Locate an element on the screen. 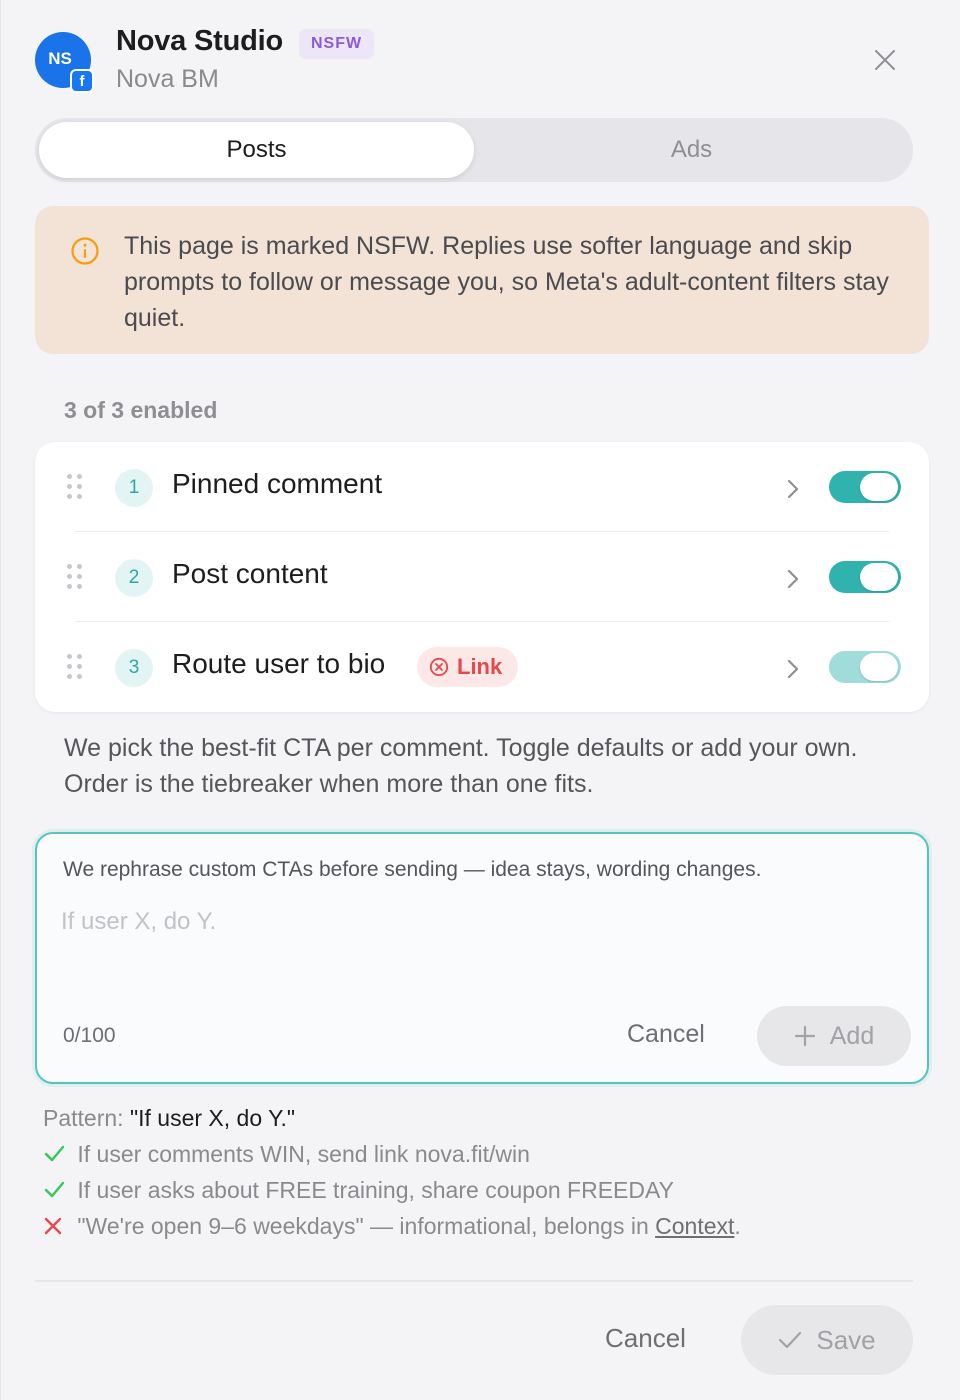  custom-cta-input is located at coordinates (481, 922).